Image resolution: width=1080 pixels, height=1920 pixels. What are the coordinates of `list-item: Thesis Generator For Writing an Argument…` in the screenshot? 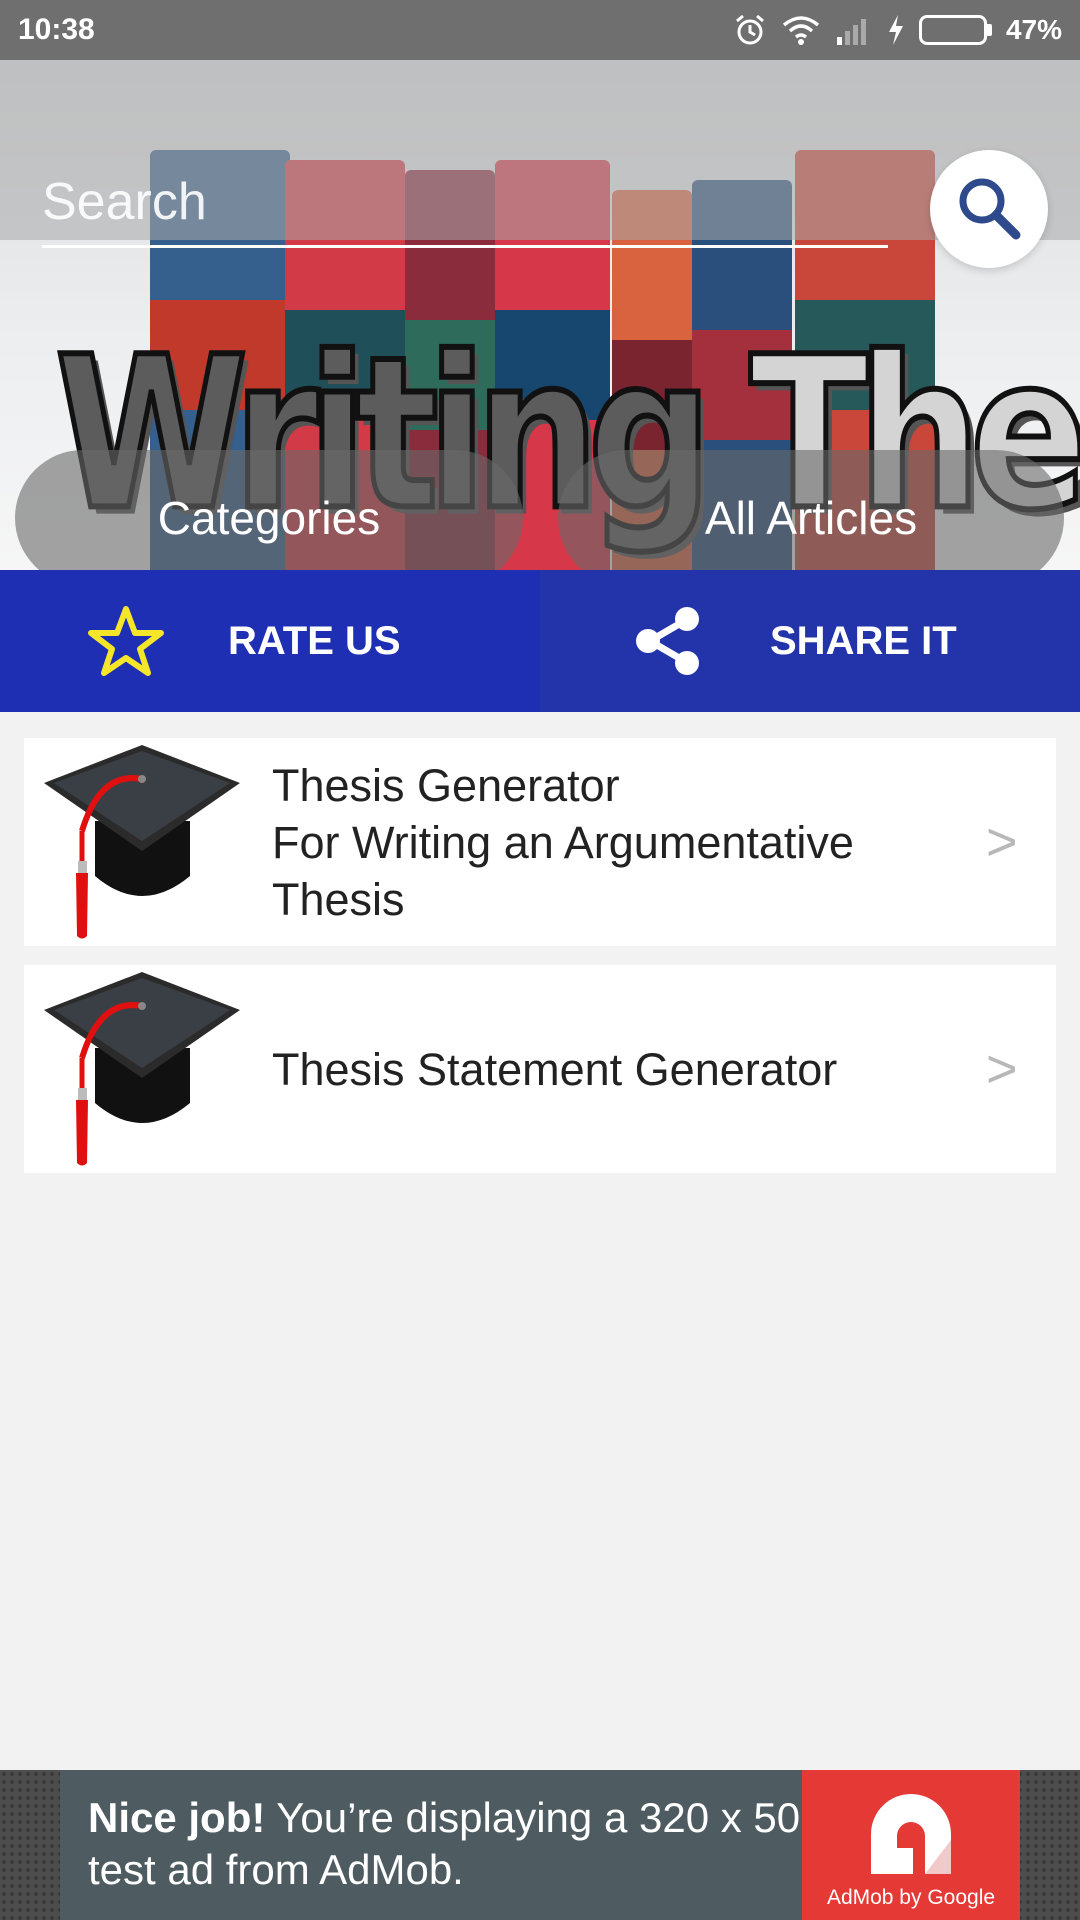 It's located at (540, 842).